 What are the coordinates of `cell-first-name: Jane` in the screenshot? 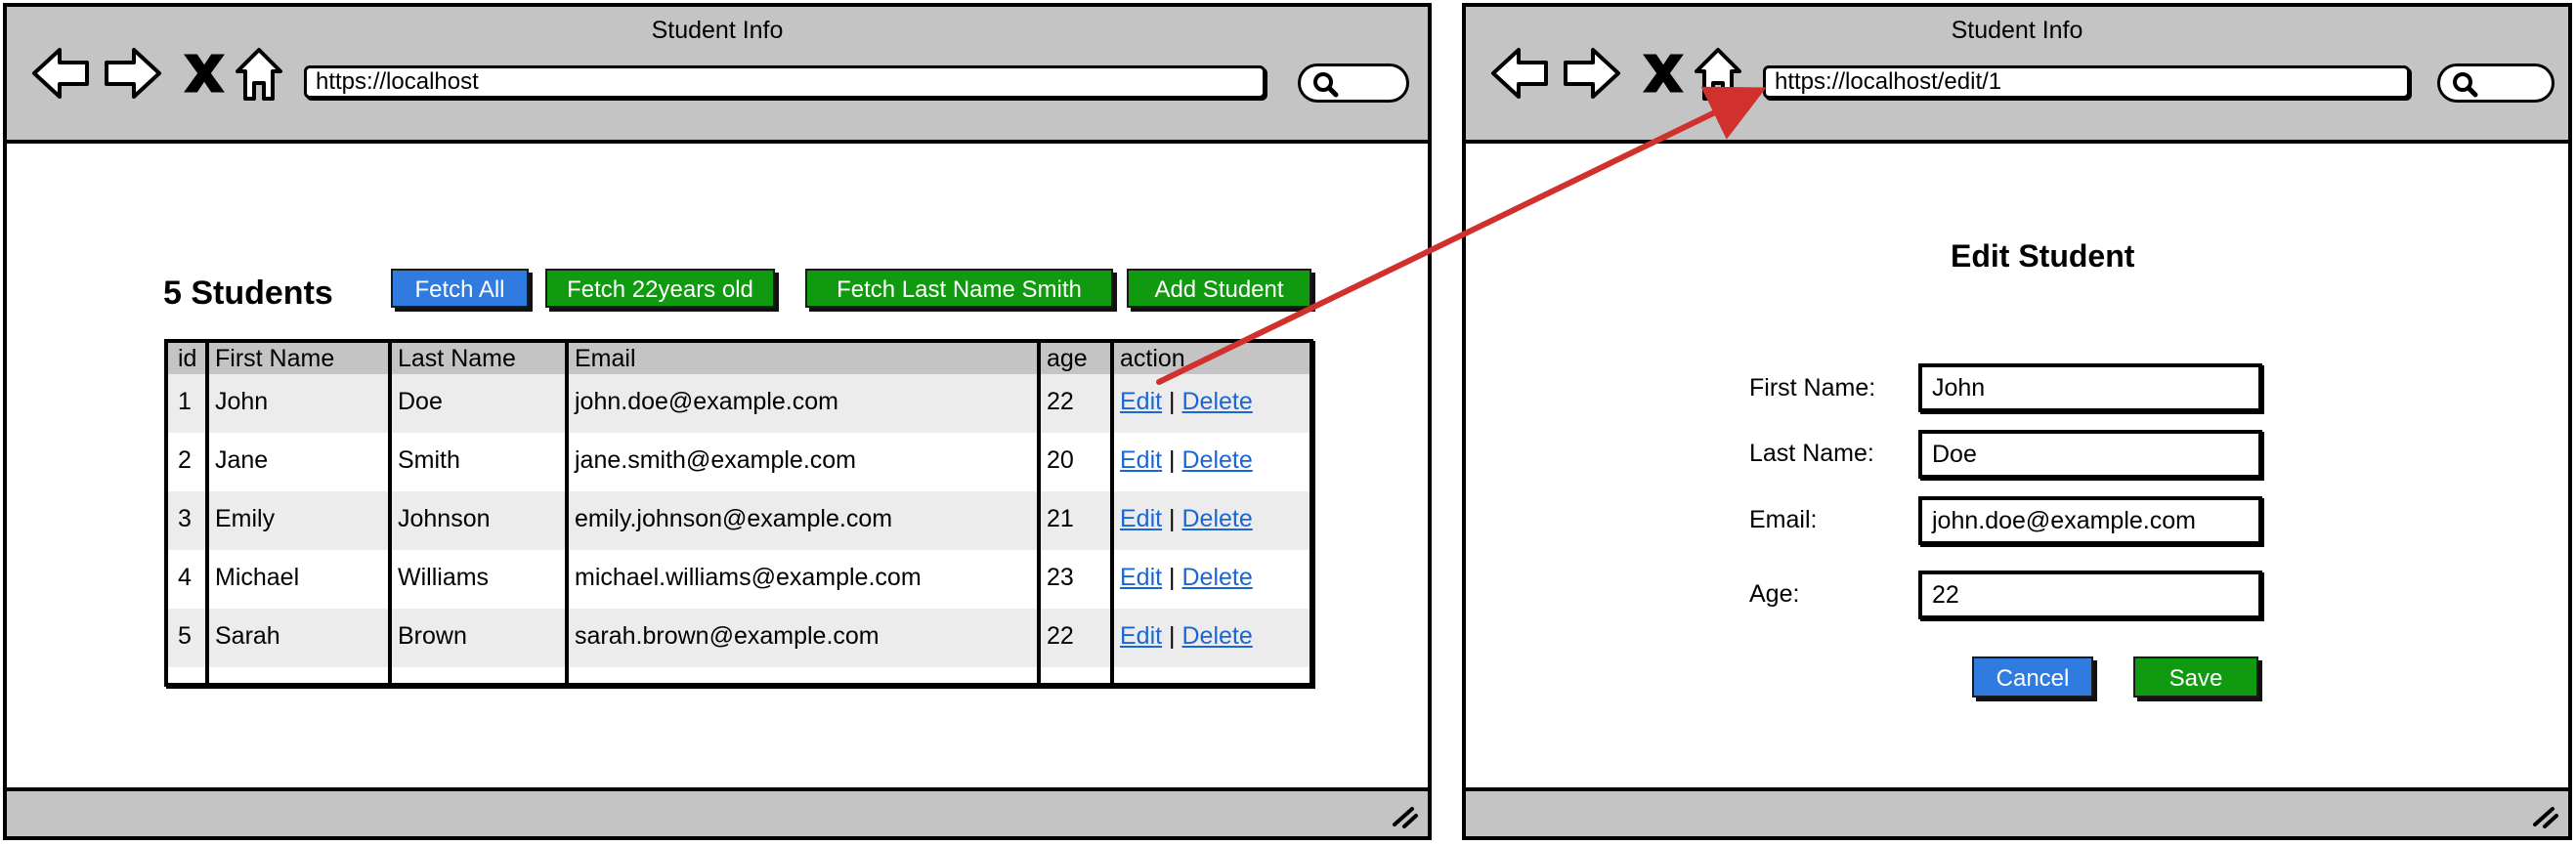 It's located at (242, 460).